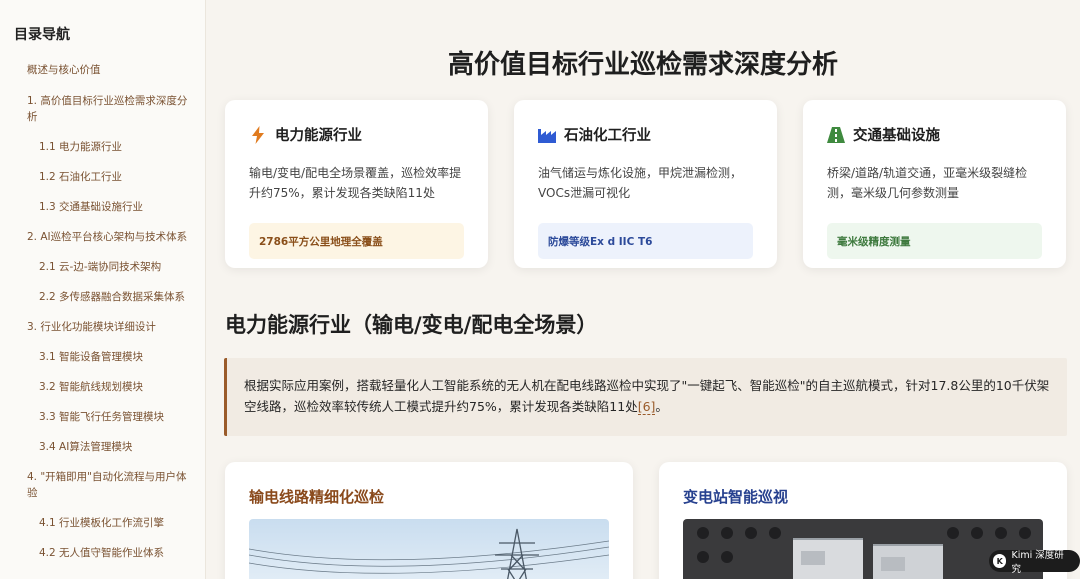 This screenshot has width=1080, height=579. I want to click on toc-item: 2.1 云-边-端协同技术架构, so click(104, 267).